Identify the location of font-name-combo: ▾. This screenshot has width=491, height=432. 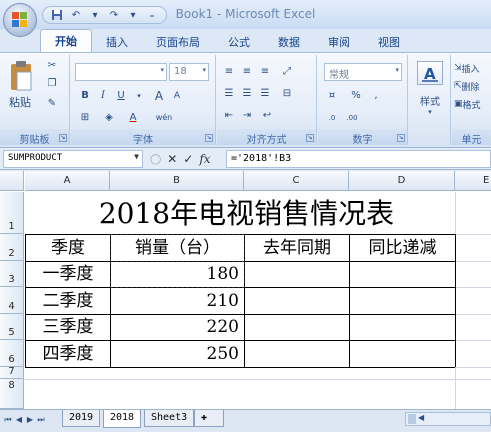
(121, 72).